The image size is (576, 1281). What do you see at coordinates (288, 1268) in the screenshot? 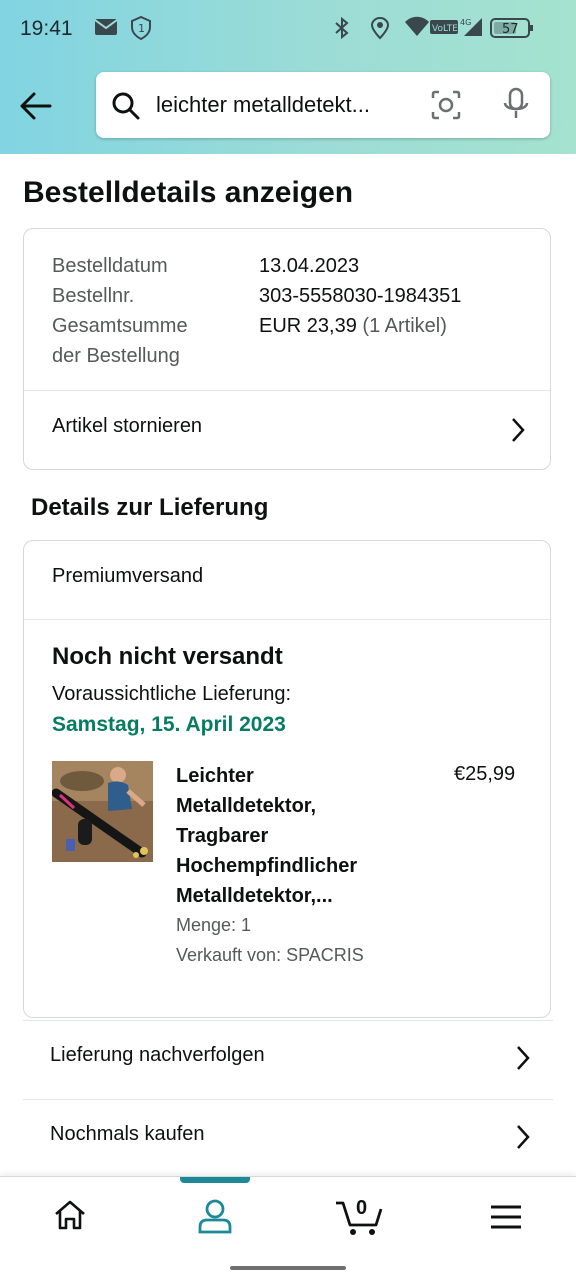
I see `gesture-bar` at bounding box center [288, 1268].